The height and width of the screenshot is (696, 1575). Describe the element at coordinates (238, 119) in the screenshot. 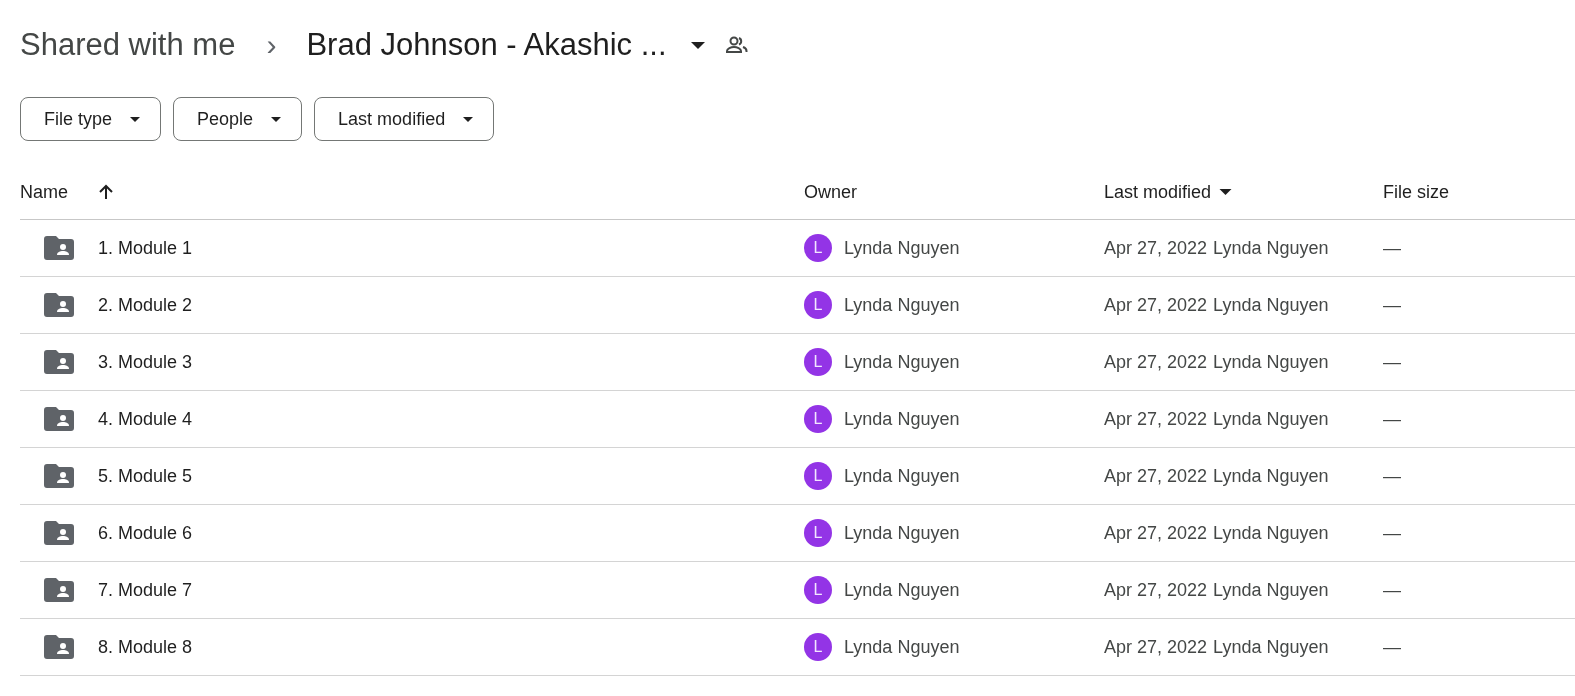

I see `filter-chip: People` at that location.